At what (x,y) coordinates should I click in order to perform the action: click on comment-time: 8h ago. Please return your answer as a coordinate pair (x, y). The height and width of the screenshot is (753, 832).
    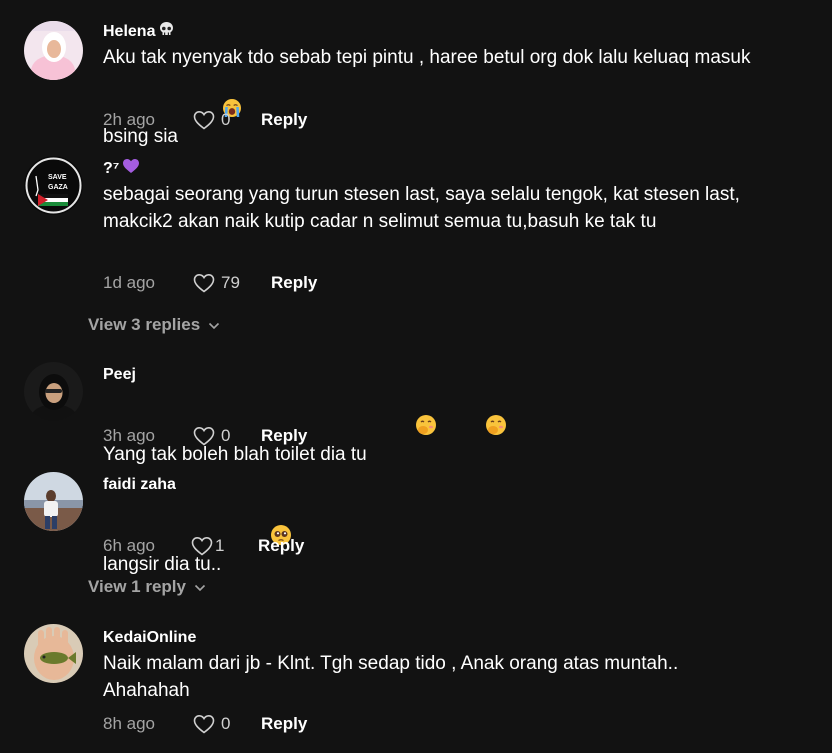
    Looking at the image, I should click on (129, 723).